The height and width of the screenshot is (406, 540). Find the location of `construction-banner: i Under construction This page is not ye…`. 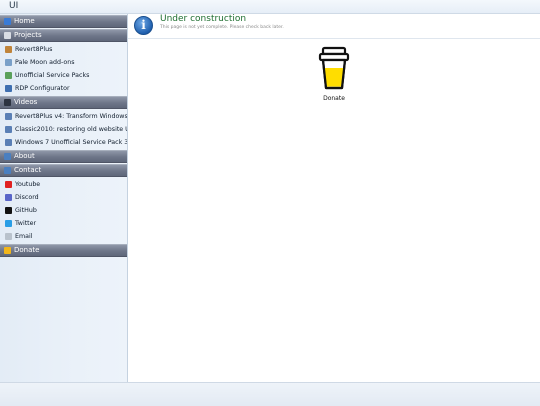

construction-banner: i Under construction This page is not ye… is located at coordinates (334, 26).